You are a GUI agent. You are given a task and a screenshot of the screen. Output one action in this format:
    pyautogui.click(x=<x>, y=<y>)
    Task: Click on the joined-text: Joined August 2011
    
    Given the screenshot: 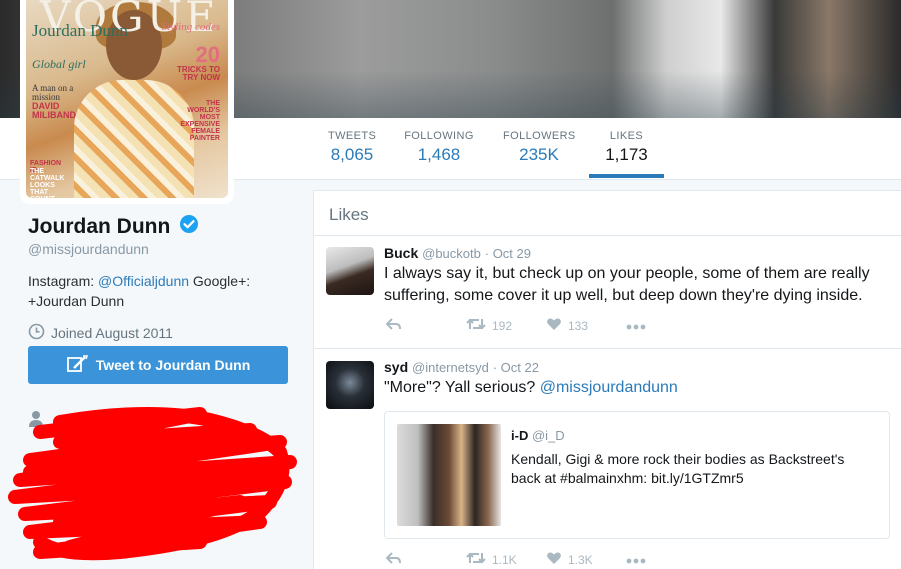 What is the action you would take?
    pyautogui.click(x=112, y=333)
    